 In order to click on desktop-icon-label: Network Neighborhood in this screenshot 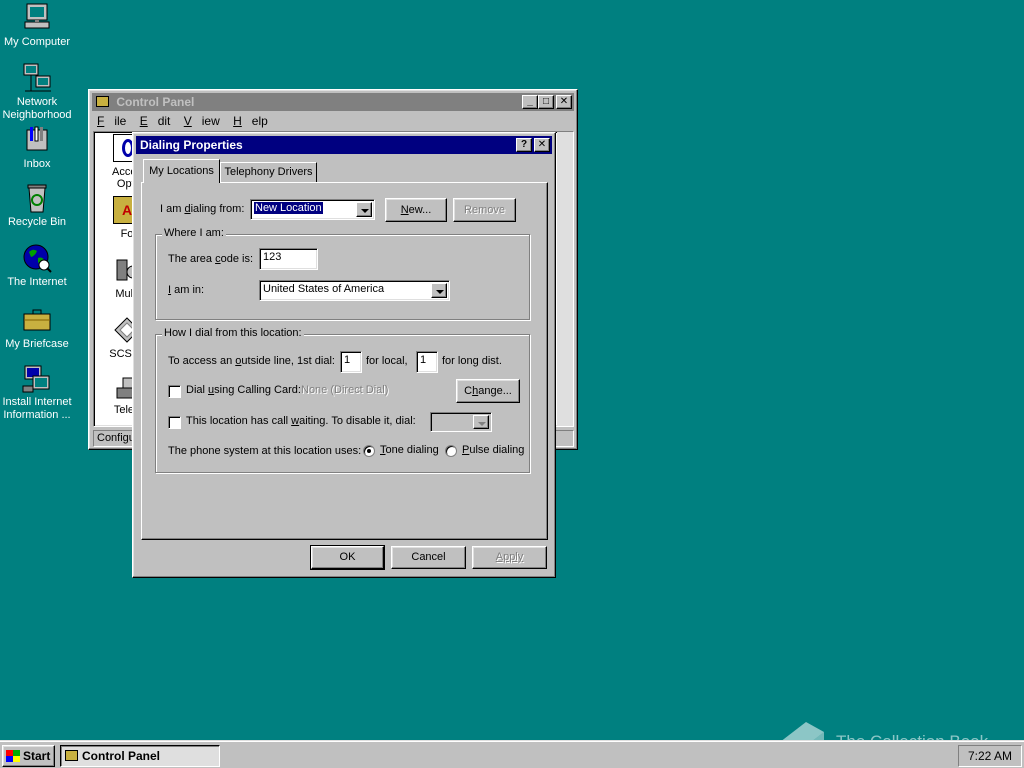, I will do `click(37, 108)`.